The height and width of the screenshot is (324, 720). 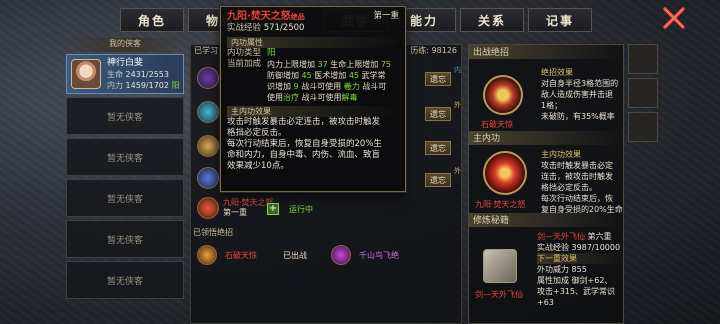 I want to click on book-power-label: 外功威力, so click(x=553, y=269).